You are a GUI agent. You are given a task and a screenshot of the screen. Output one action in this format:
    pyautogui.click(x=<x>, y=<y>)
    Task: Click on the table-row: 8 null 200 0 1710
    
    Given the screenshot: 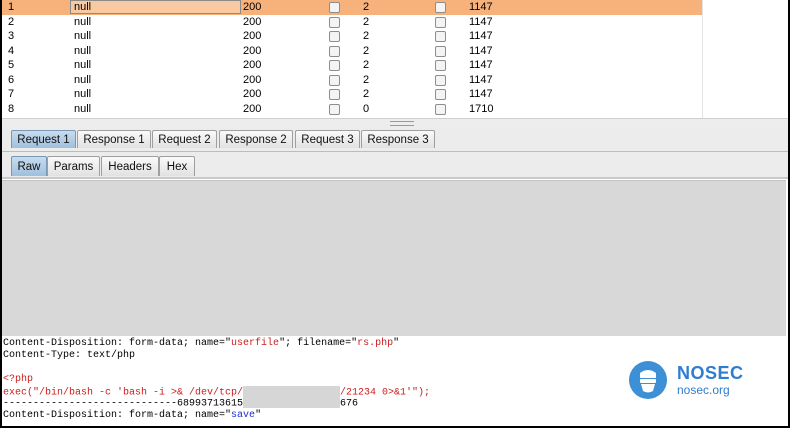 What is the action you would take?
    pyautogui.click(x=352, y=109)
    